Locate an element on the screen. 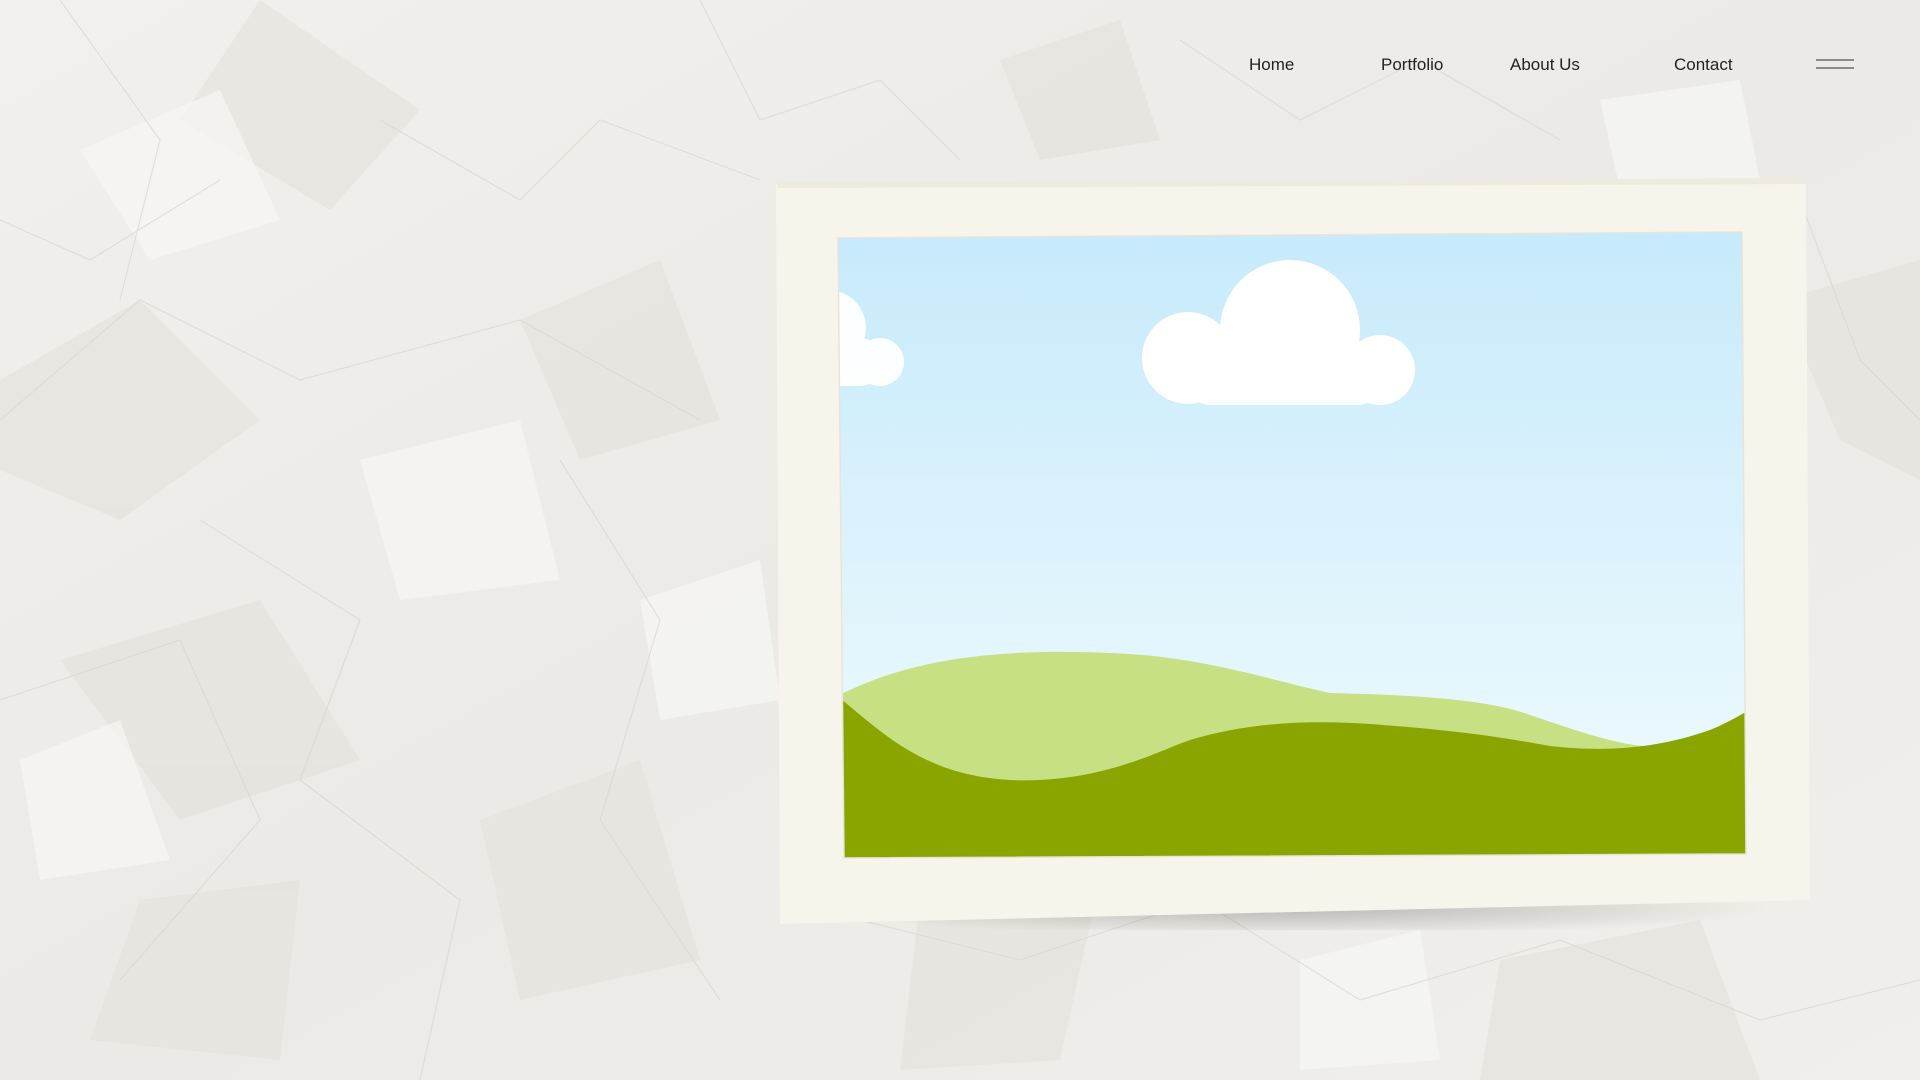  top-navigation: Home Portfolio About Us Contact is located at coordinates (960, 66).